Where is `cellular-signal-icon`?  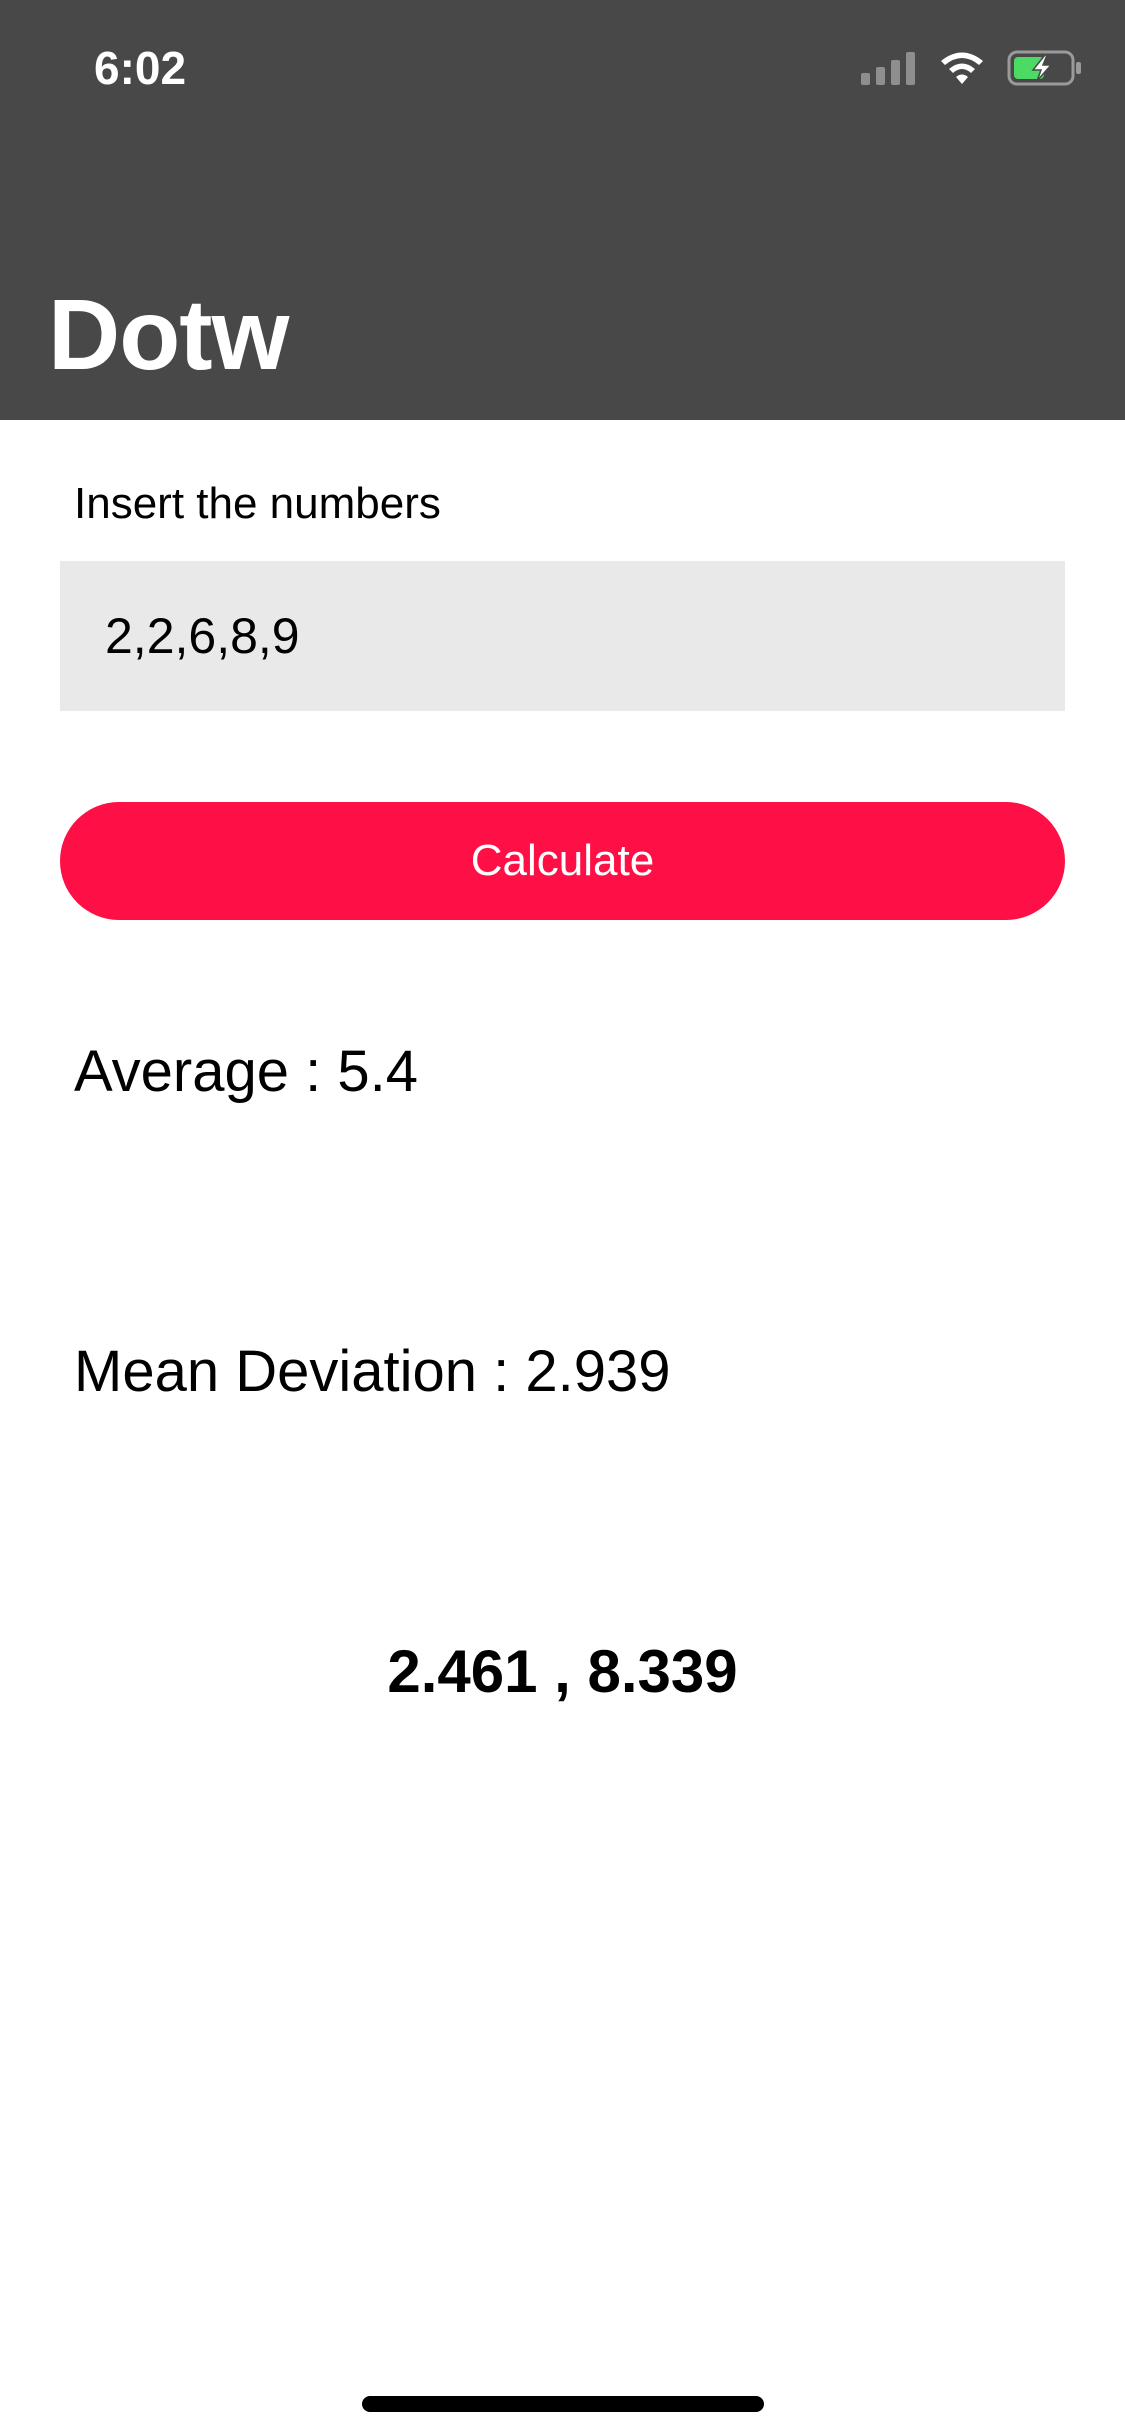 cellular-signal-icon is located at coordinates (889, 70).